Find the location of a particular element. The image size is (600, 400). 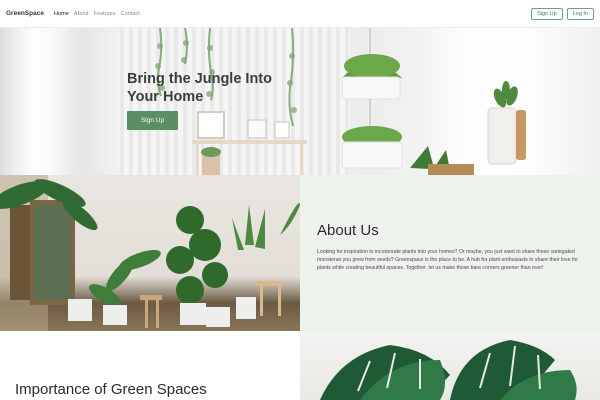

nav-buttons: Sign Up Log In is located at coordinates (562, 13).